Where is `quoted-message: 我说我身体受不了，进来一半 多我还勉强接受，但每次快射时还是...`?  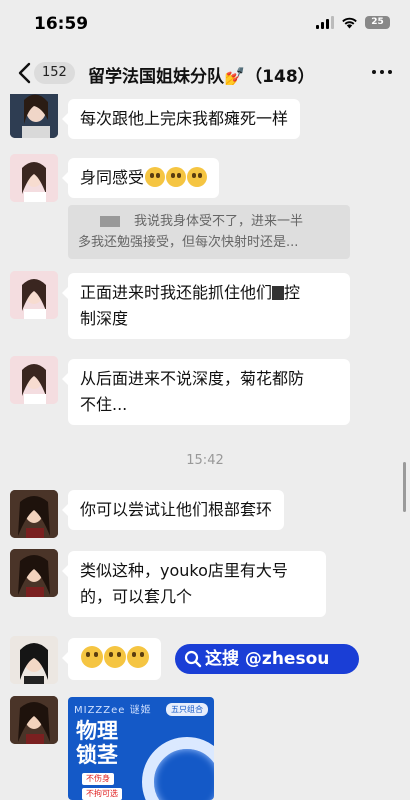
quoted-message: 我说我身体受不了，进来一半 多我还勉强接受，但每次快射时还是... is located at coordinates (209, 232).